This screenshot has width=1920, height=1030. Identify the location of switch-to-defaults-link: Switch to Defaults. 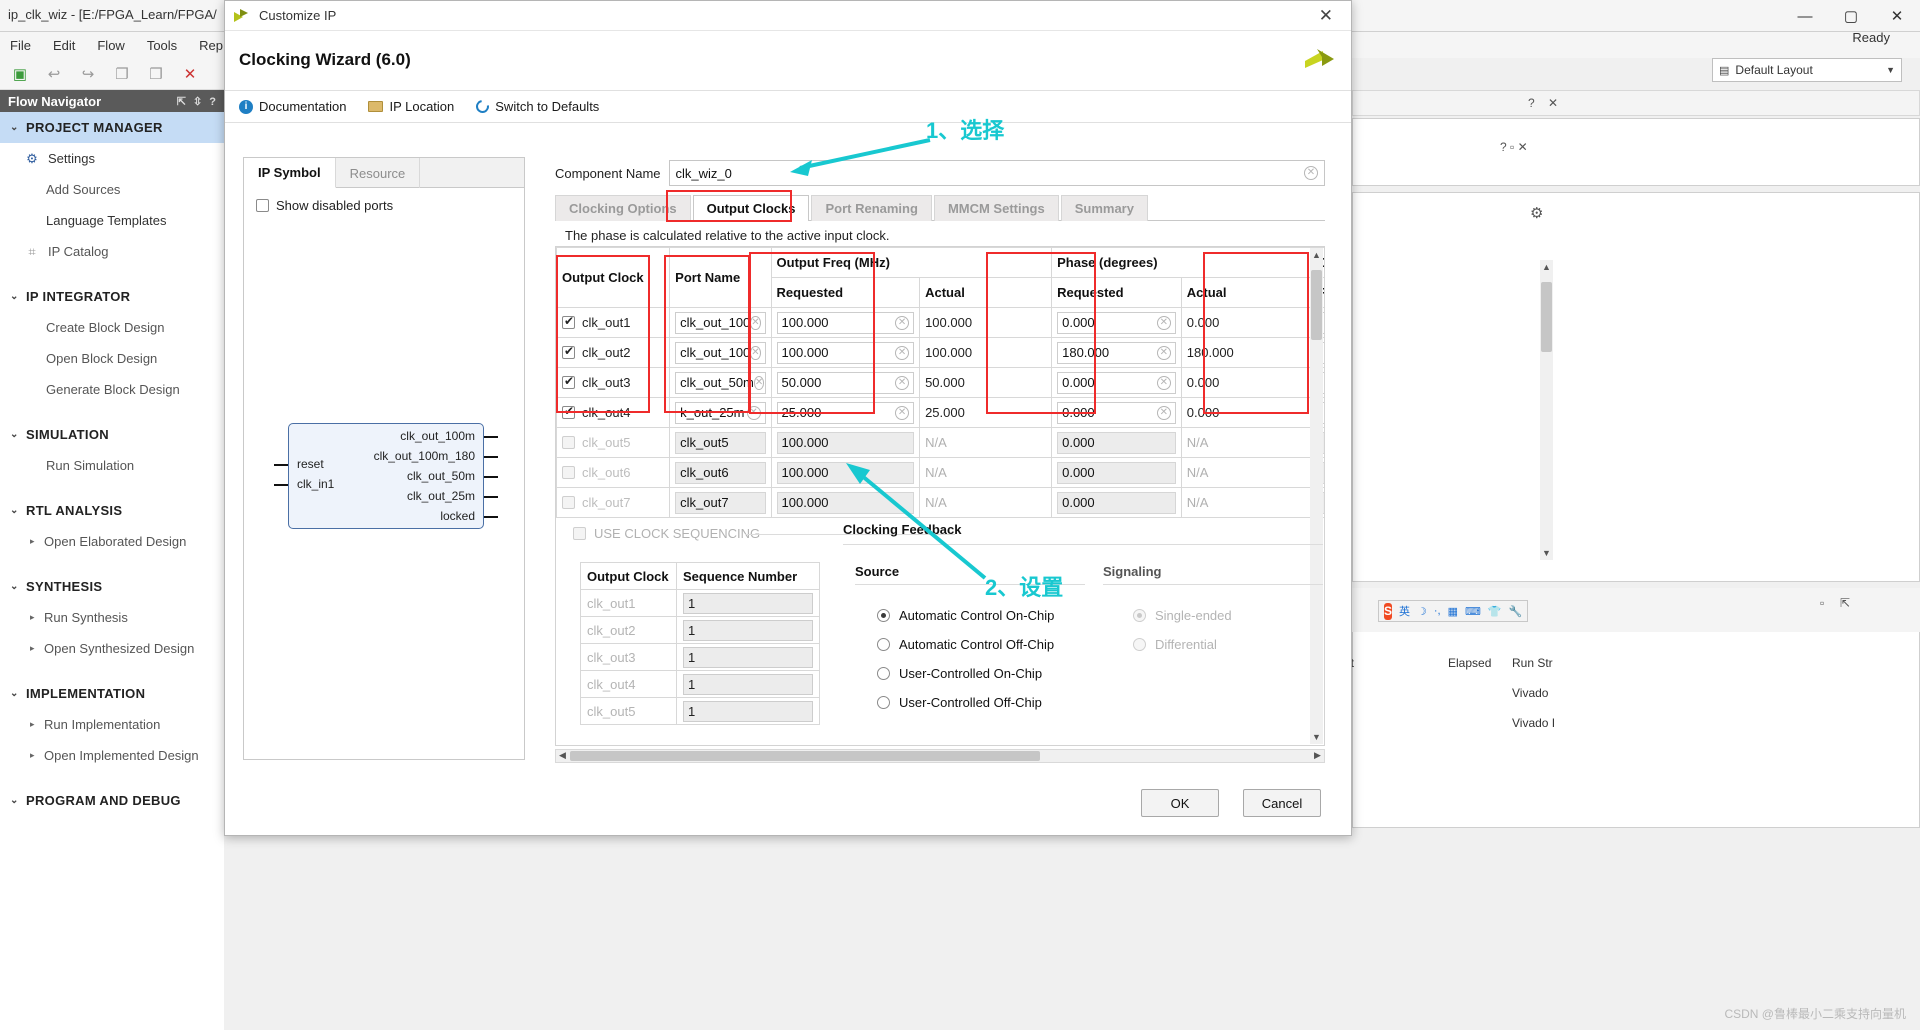
(536, 106).